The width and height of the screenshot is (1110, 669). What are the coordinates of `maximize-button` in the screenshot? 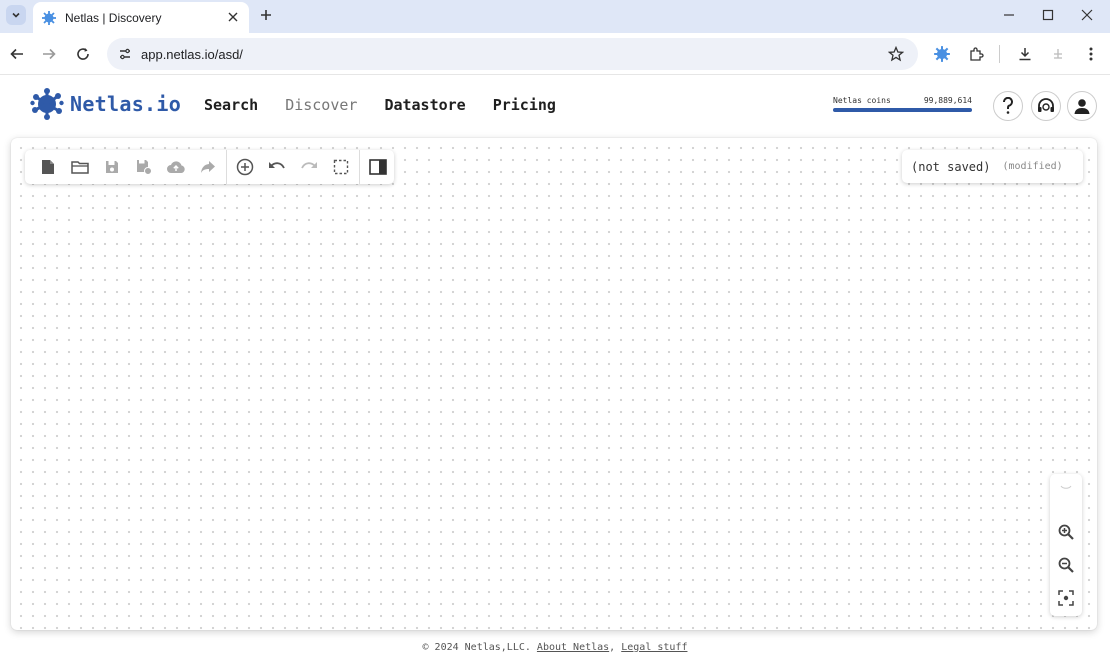 It's located at (1048, 15).